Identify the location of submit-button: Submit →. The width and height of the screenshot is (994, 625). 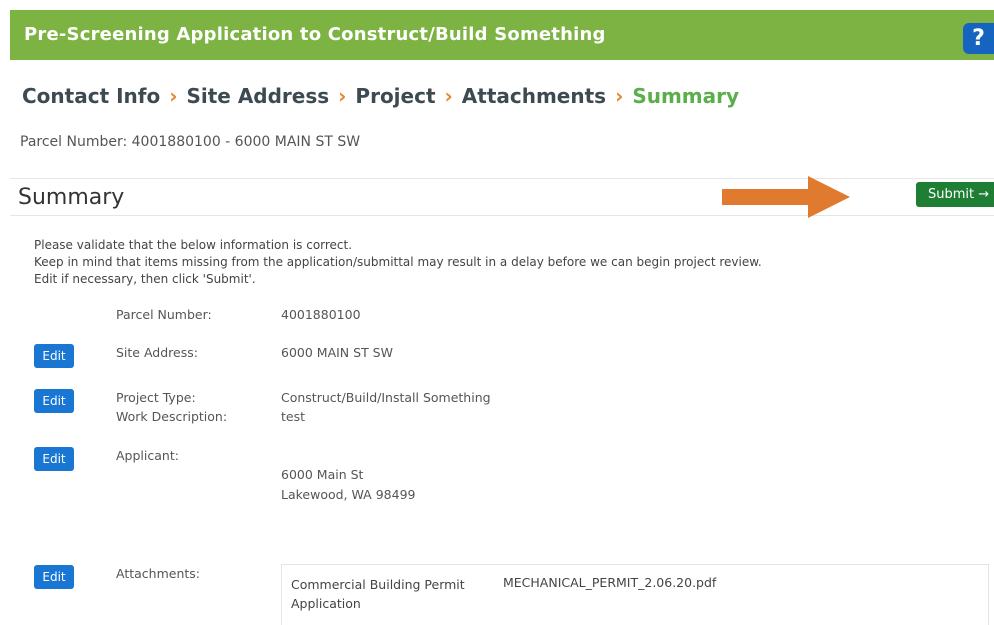
(955, 194).